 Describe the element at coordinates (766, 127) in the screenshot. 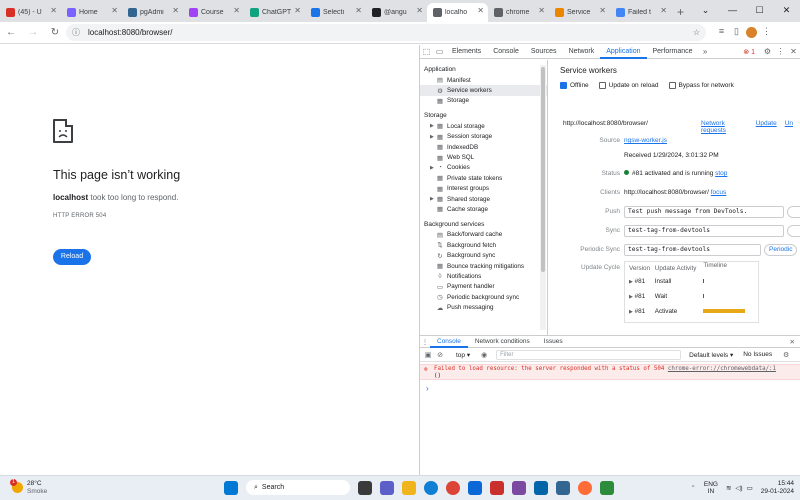

I see `update-link: Update` at that location.